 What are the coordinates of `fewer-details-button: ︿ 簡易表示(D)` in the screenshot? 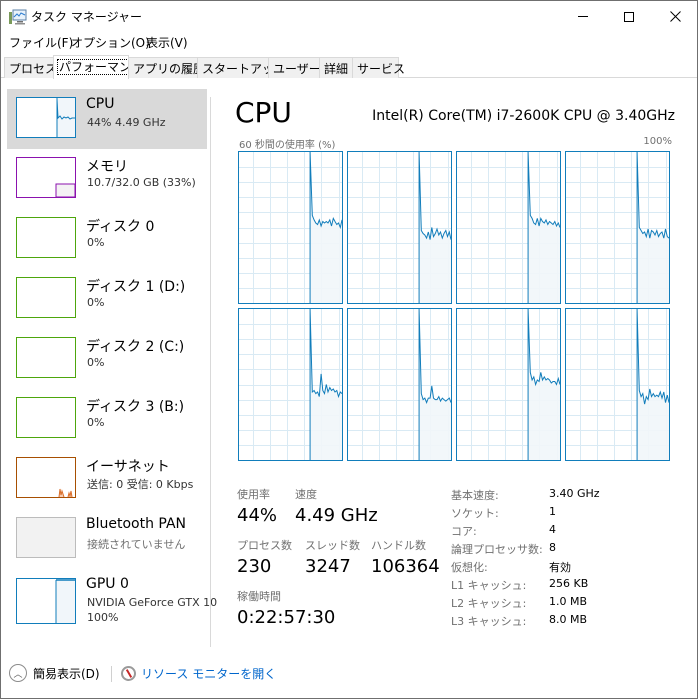 It's located at (54, 673).